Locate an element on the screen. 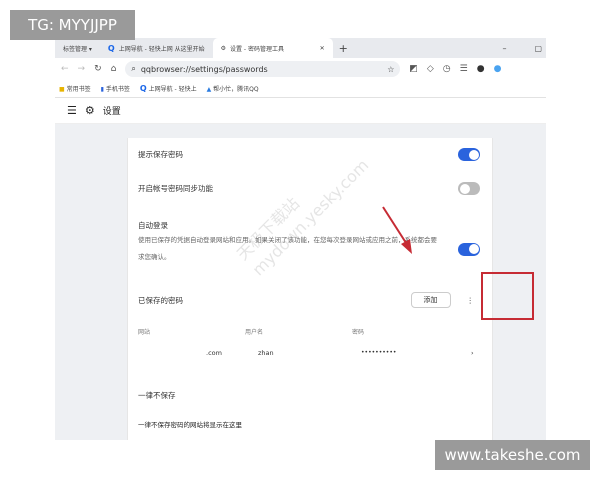 Image resolution: width=600 pixels, height=480 pixels. site-overlay-label: www.takeshe.com is located at coordinates (512, 455).